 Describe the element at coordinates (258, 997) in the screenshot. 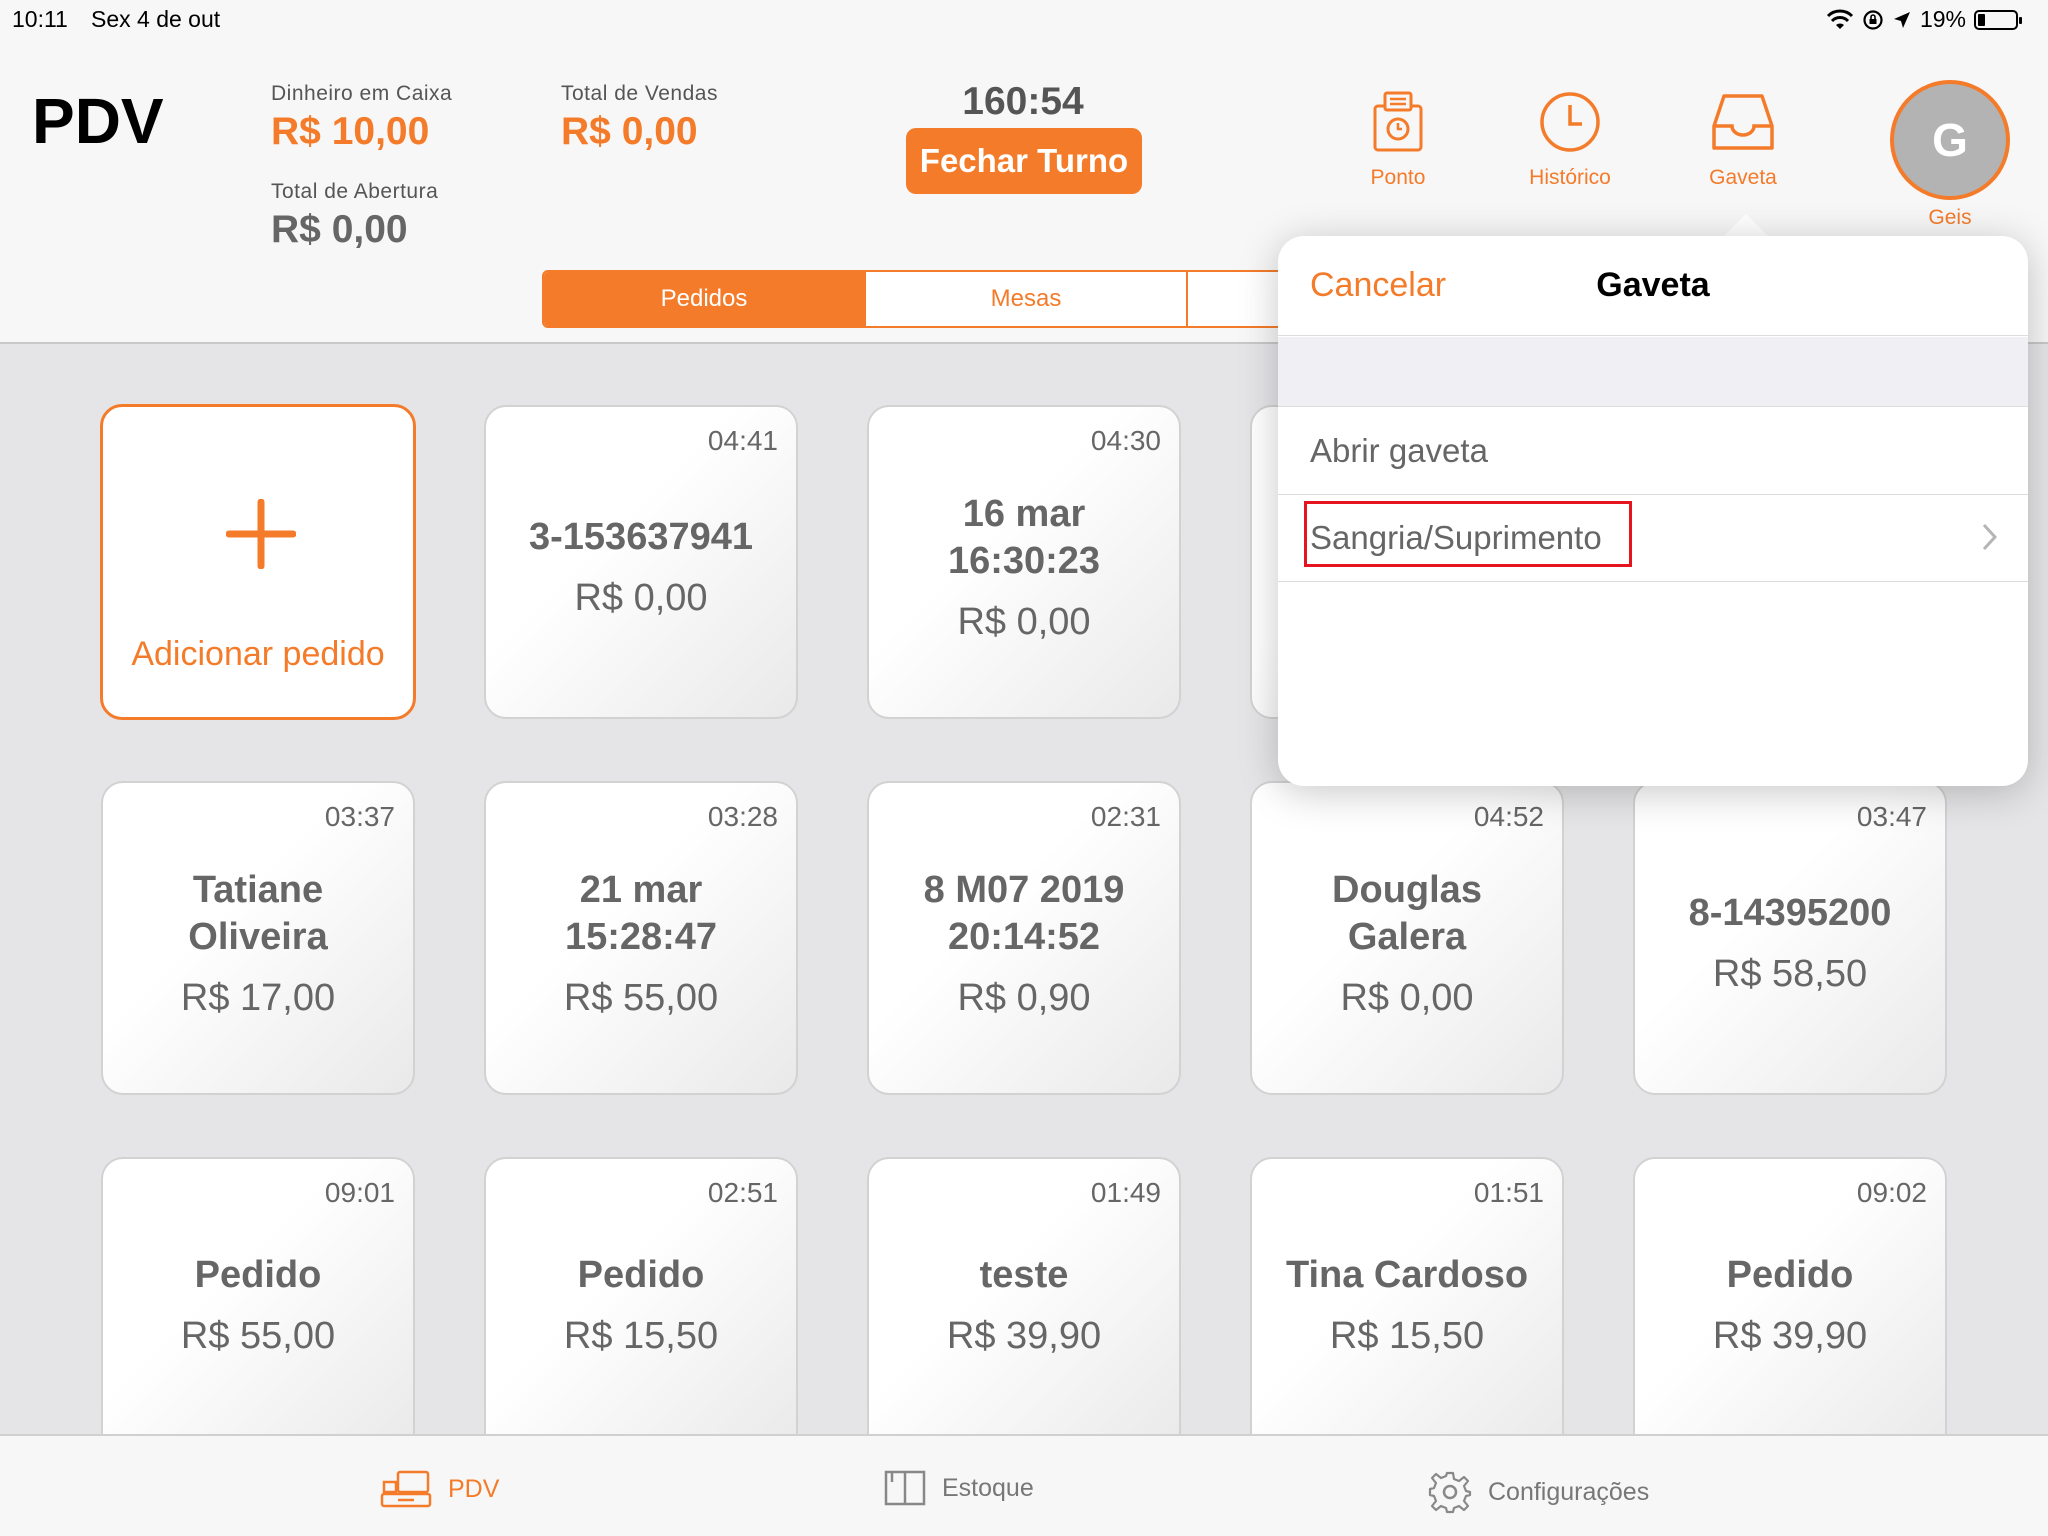

I see `order-price: R$ 17,00` at that location.